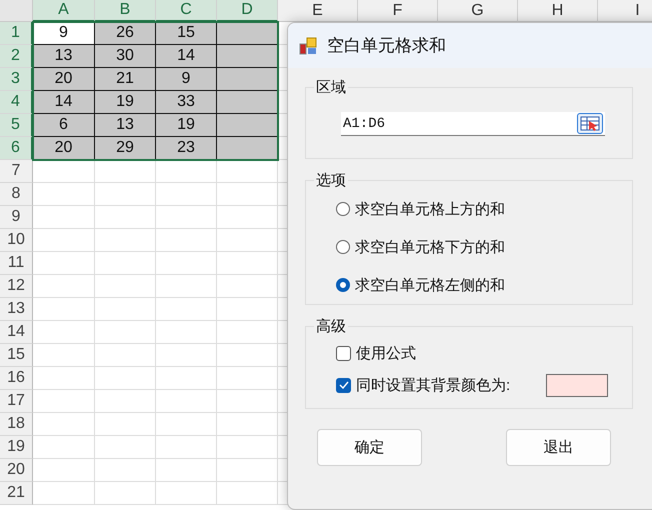 This screenshot has height=510, width=652. What do you see at coordinates (16, 56) in the screenshot?
I see `row-header: 2` at bounding box center [16, 56].